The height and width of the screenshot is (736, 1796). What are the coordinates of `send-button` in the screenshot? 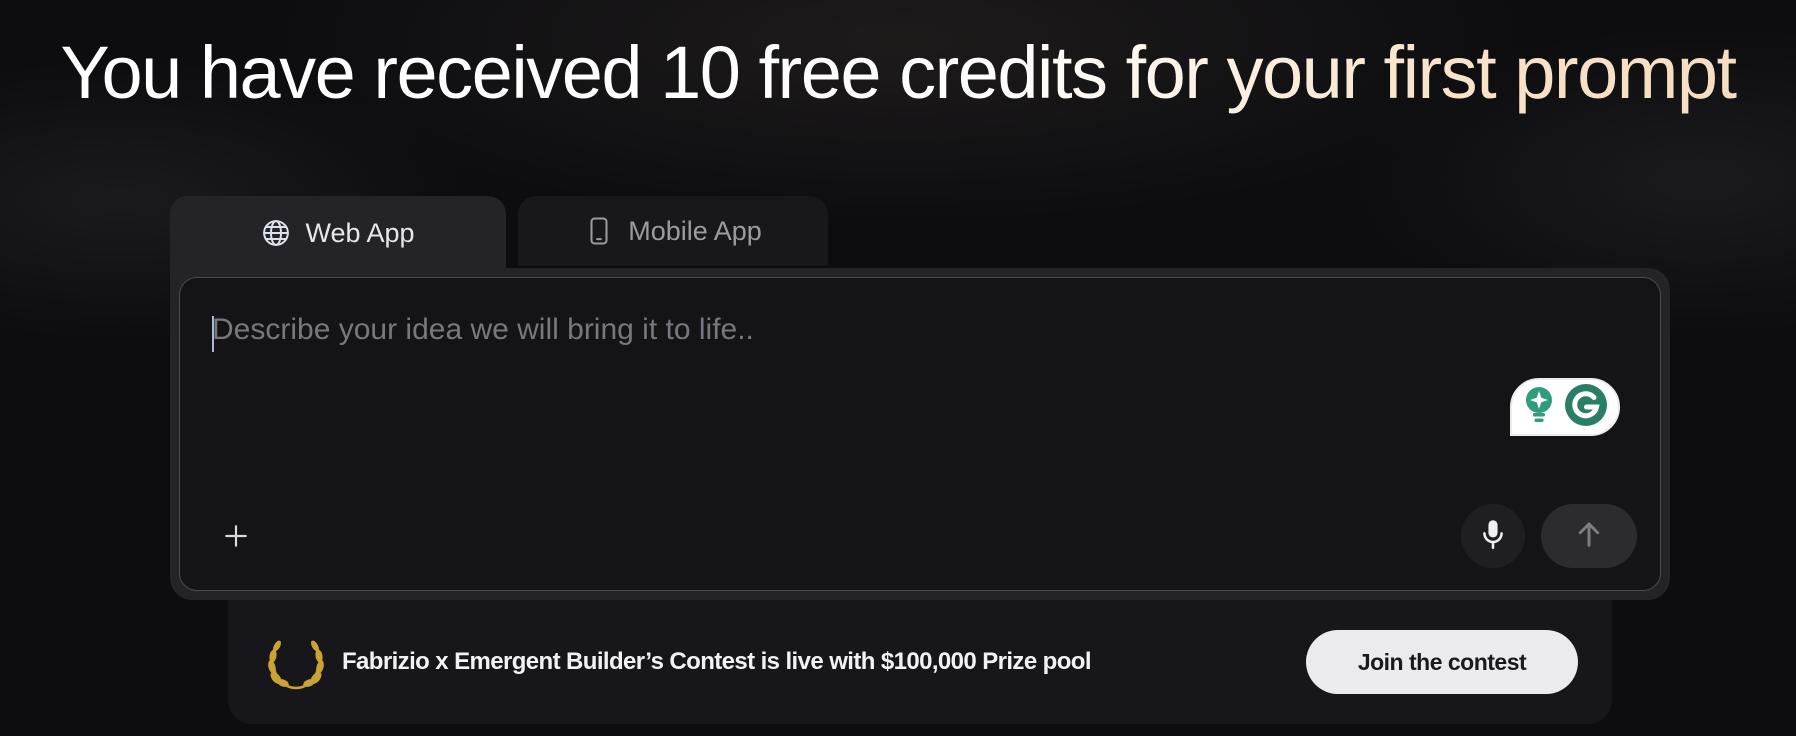 It's located at (1589, 536).